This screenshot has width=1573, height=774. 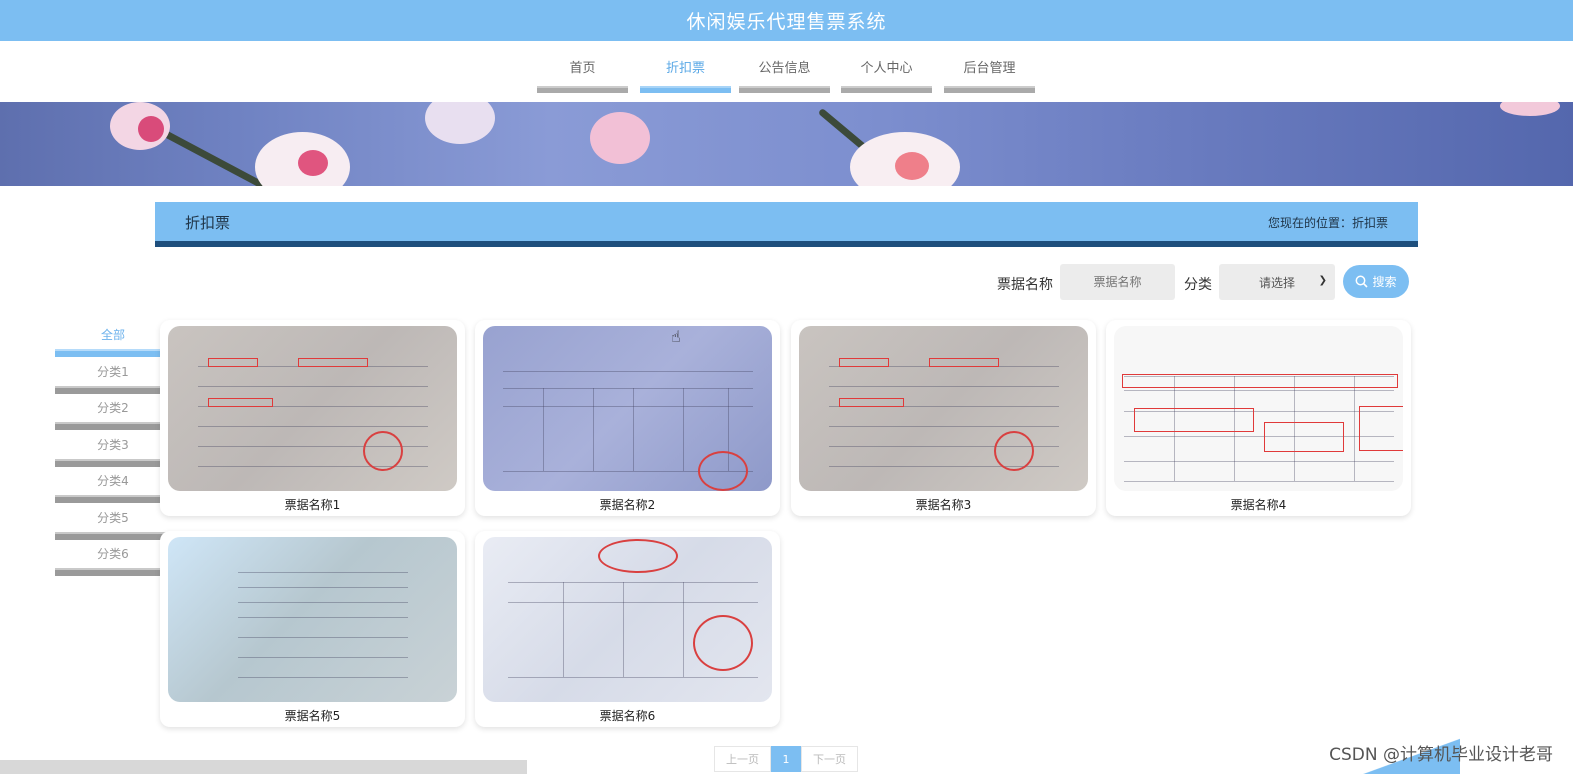 I want to click on browser-status-bar, so click(x=263, y=767).